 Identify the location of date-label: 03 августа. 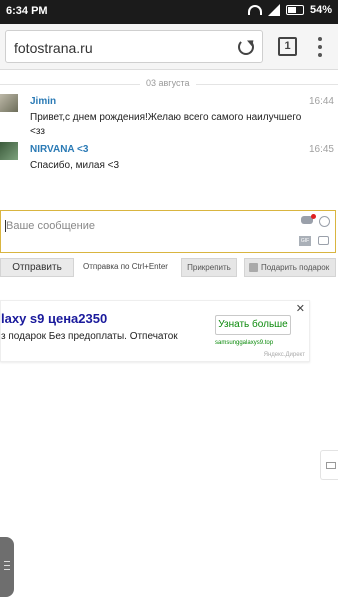
(168, 83).